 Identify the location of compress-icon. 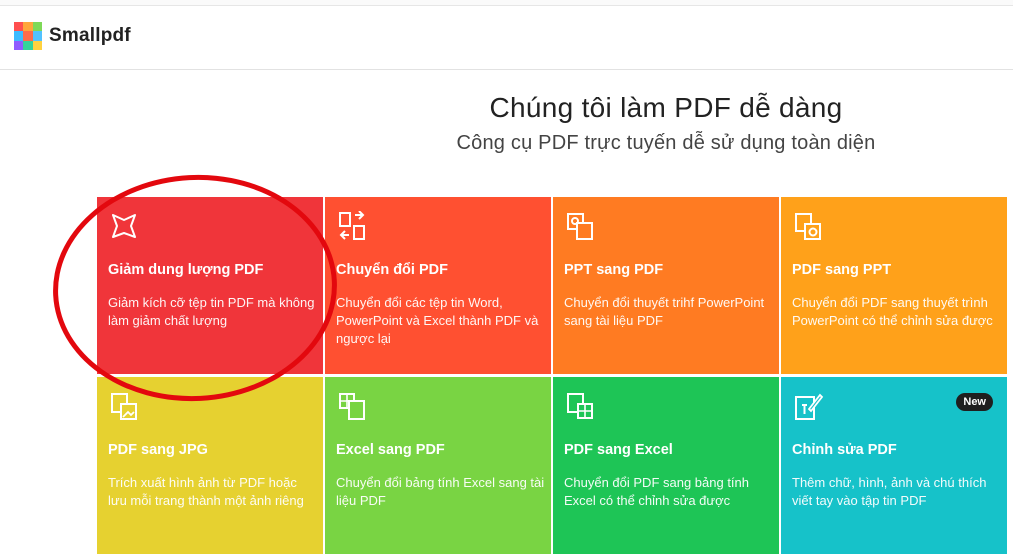
(124, 226).